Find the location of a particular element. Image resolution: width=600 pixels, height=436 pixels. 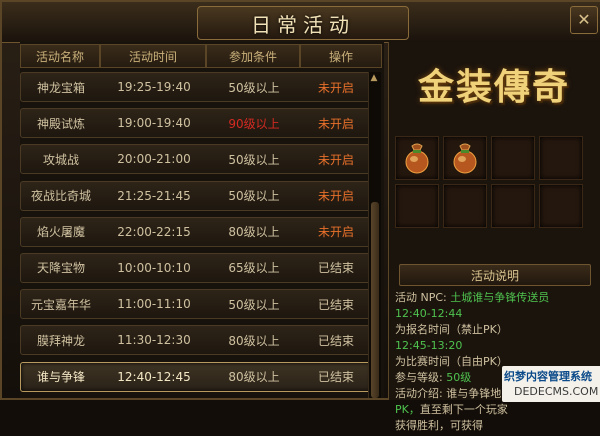

activity-time: 21:25-21:45 is located at coordinates (154, 195).